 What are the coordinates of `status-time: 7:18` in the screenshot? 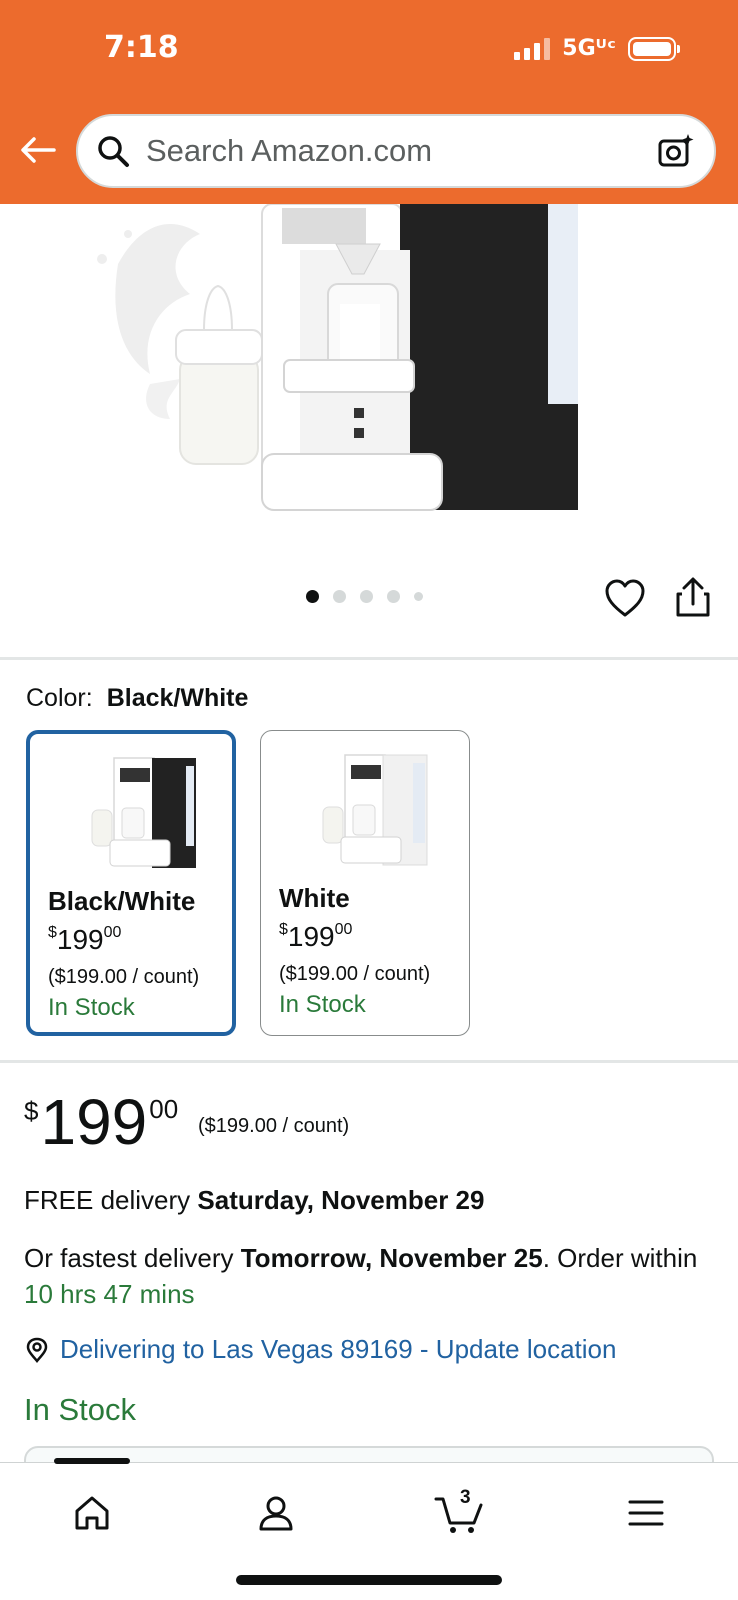 It's located at (141, 47).